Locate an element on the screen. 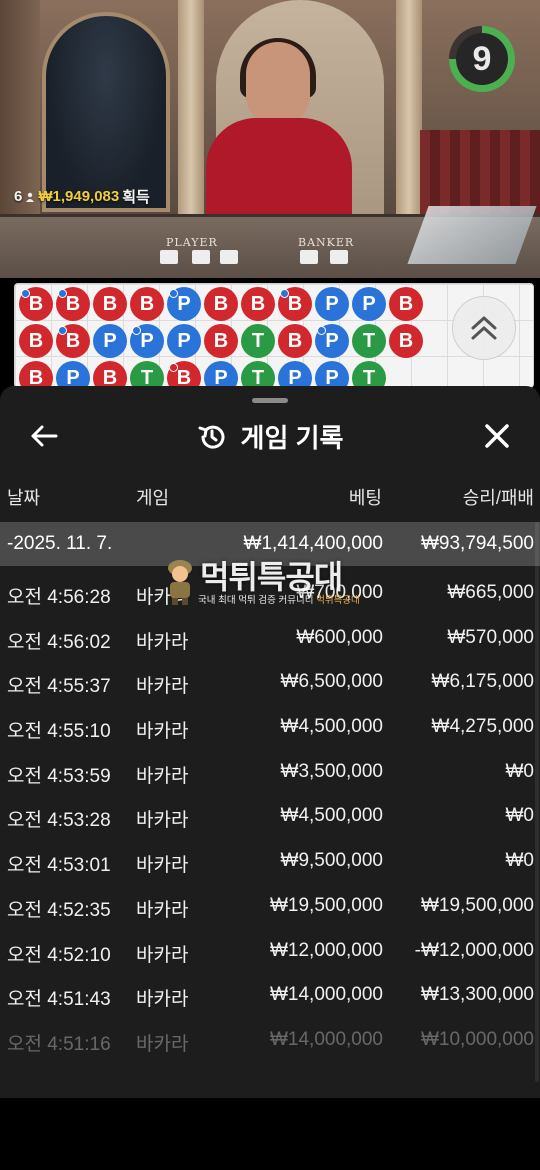 This screenshot has width=540, height=1170. row-bet: ₩6,500,000 is located at coordinates (331, 682).